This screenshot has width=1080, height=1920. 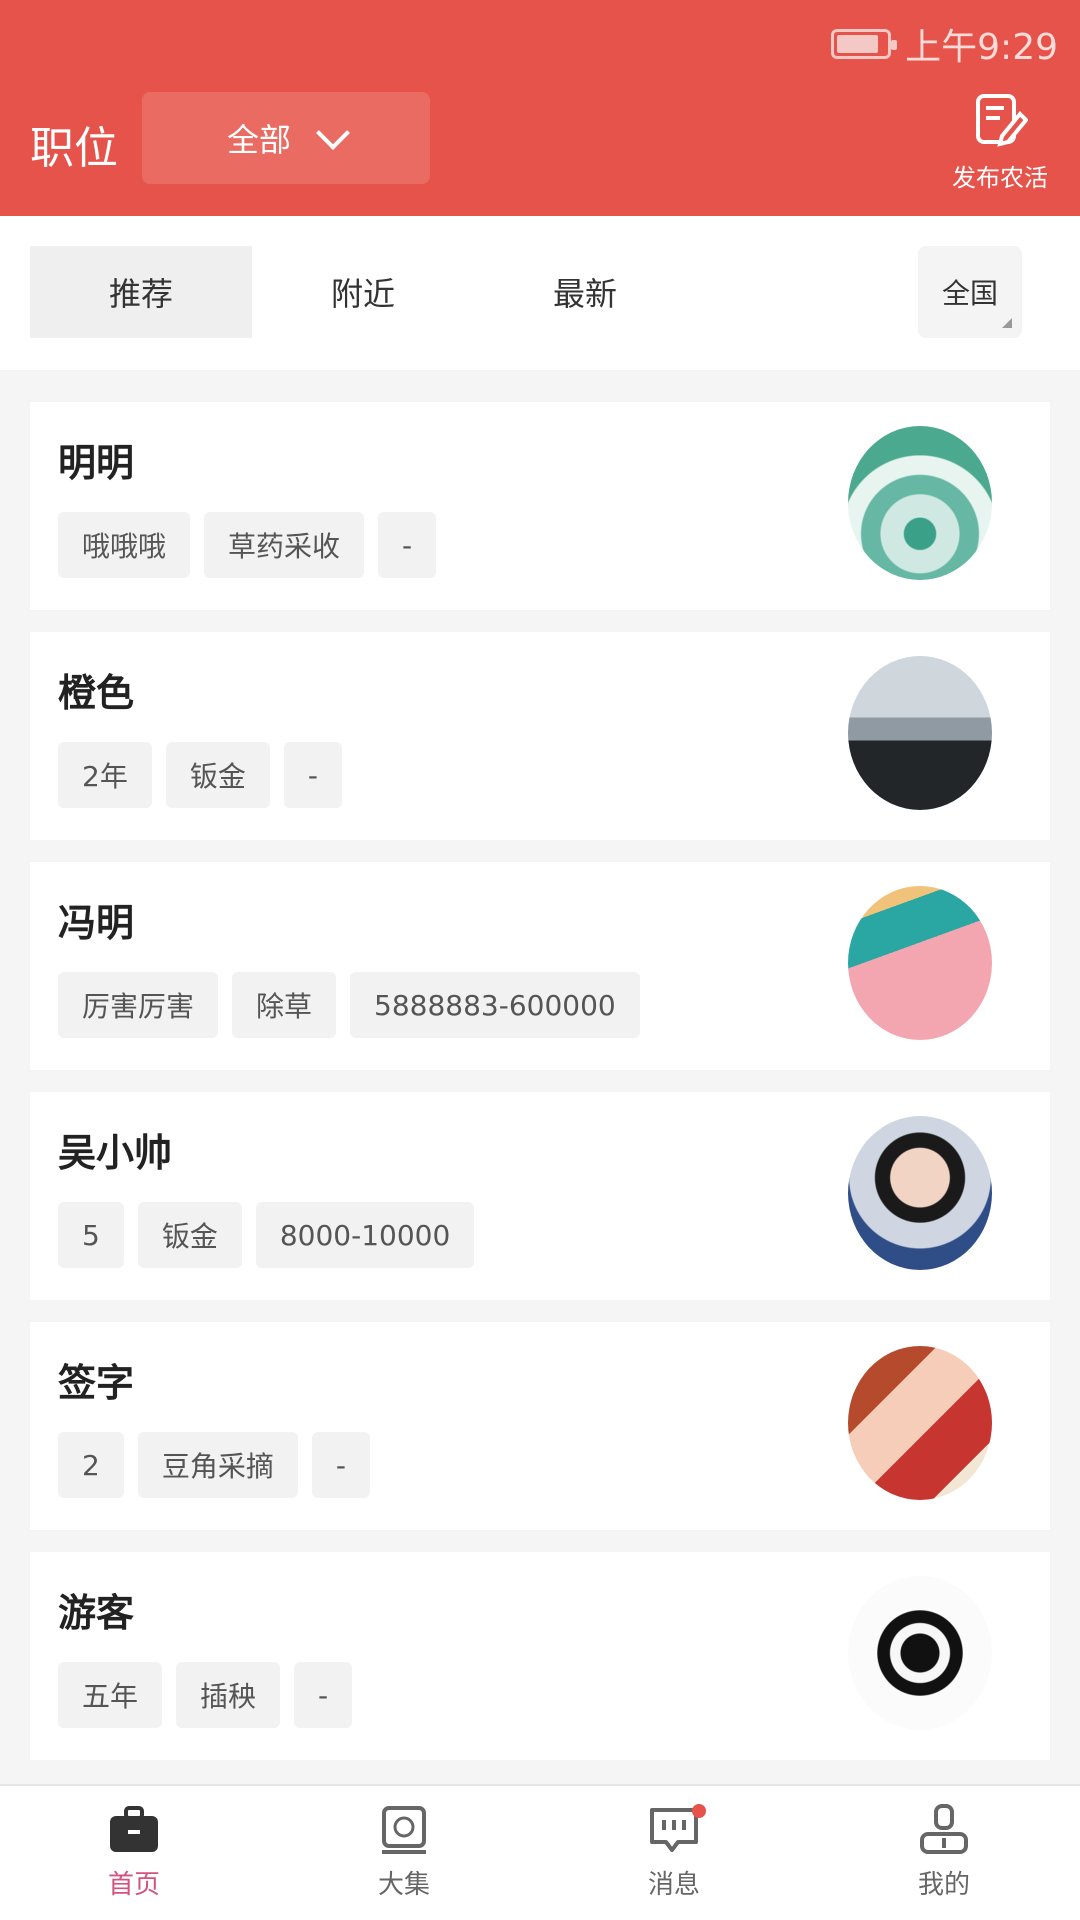 I want to click on tag: 8000-10000, so click(x=365, y=1235).